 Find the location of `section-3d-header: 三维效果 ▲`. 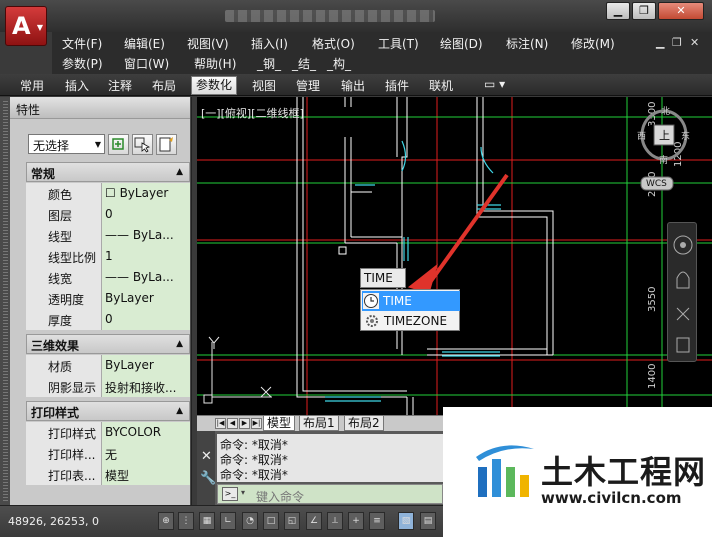

section-3d-header: 三维效果 ▲ is located at coordinates (108, 344).